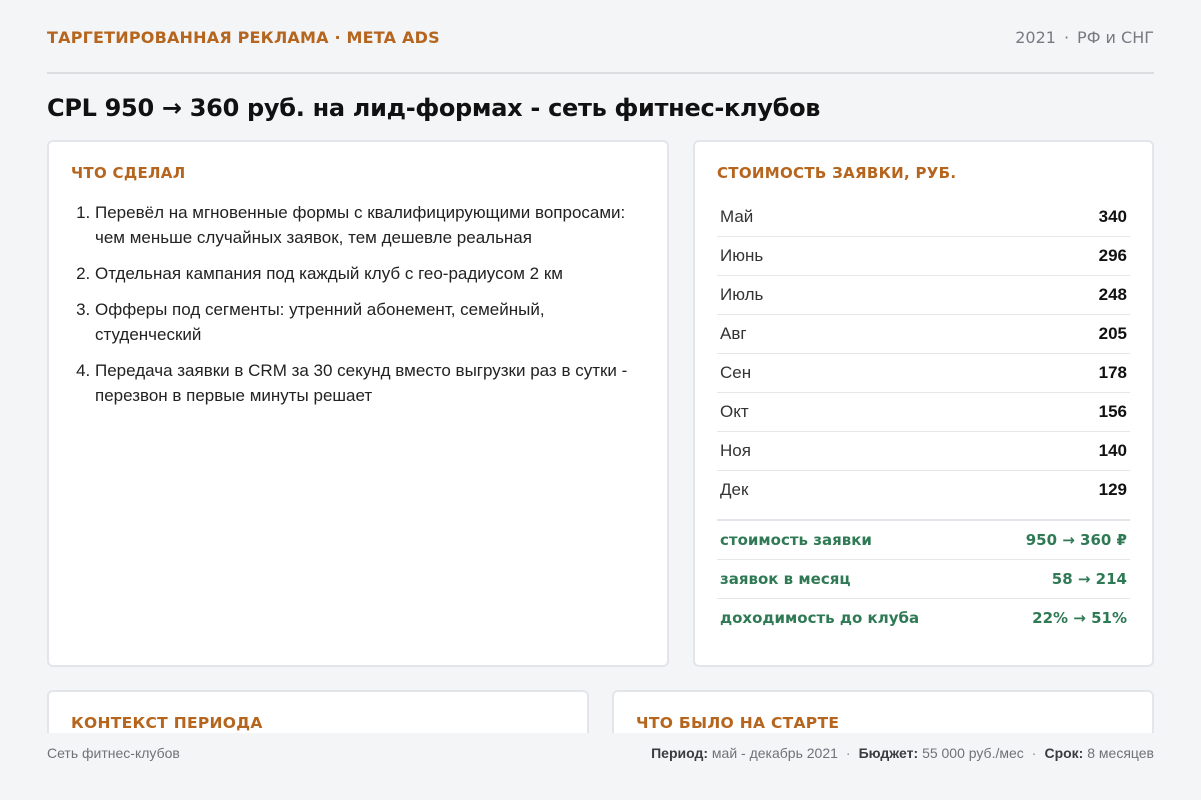 Image resolution: width=1201 pixels, height=800 pixels. I want to click on month-label: Июль, so click(742, 294).